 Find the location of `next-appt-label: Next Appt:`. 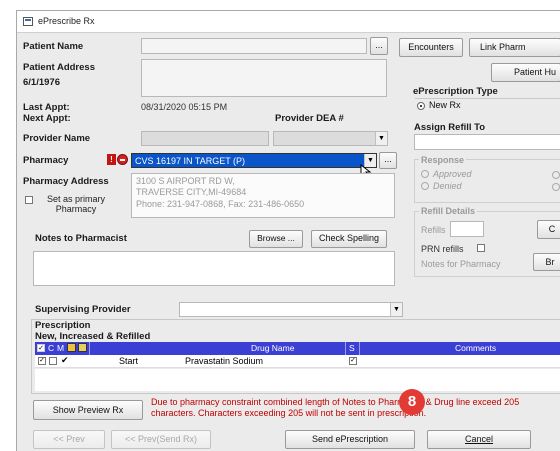

next-appt-label: Next Appt: is located at coordinates (47, 118).